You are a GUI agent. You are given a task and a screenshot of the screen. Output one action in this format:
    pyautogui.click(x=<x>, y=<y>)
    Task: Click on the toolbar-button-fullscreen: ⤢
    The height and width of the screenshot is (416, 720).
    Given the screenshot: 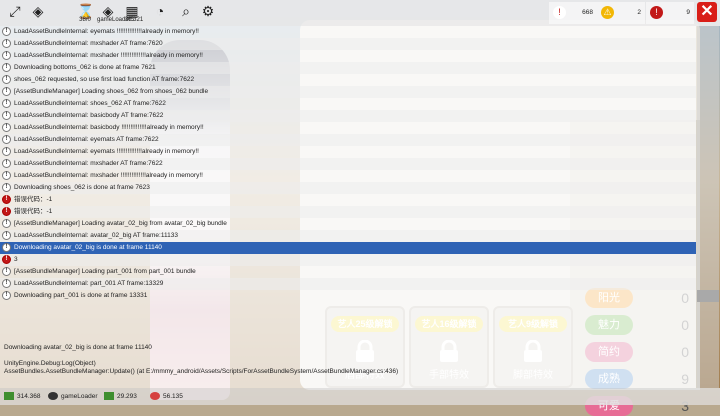 What is the action you would take?
    pyautogui.click(x=14, y=13)
    